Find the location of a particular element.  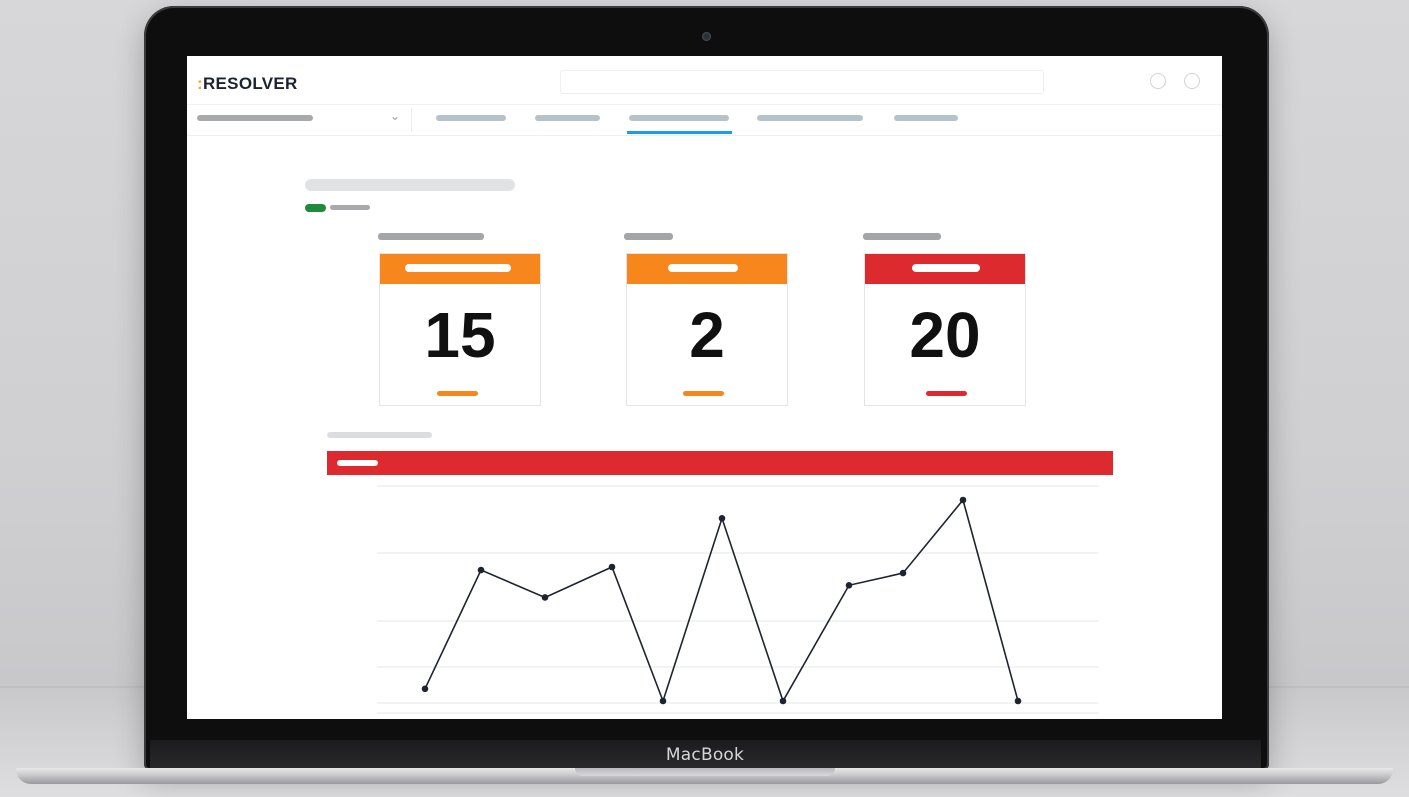

camera-icon is located at coordinates (706, 36).